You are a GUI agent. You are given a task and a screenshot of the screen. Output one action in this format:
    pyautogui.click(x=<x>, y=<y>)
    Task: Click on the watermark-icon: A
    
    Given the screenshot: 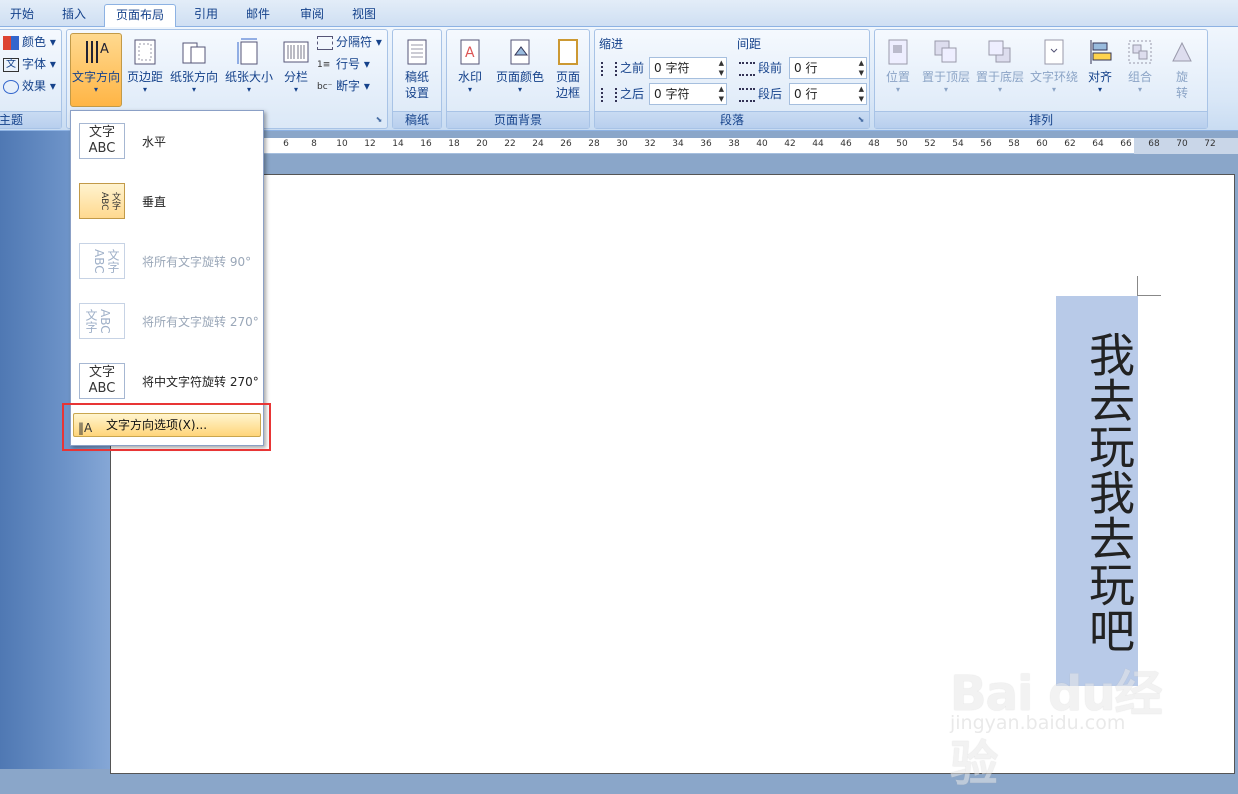 What is the action you would take?
    pyautogui.click(x=470, y=52)
    